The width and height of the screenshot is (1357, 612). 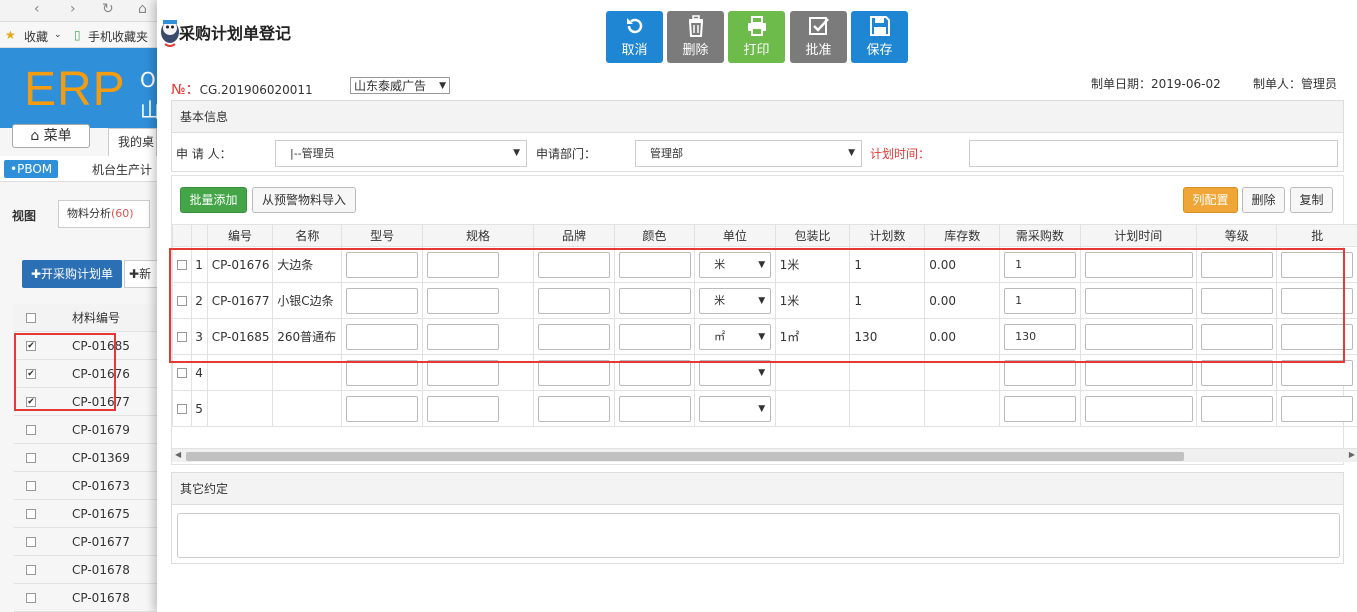 What do you see at coordinates (634, 50) in the screenshot?
I see `cancel-label: 取消` at bounding box center [634, 50].